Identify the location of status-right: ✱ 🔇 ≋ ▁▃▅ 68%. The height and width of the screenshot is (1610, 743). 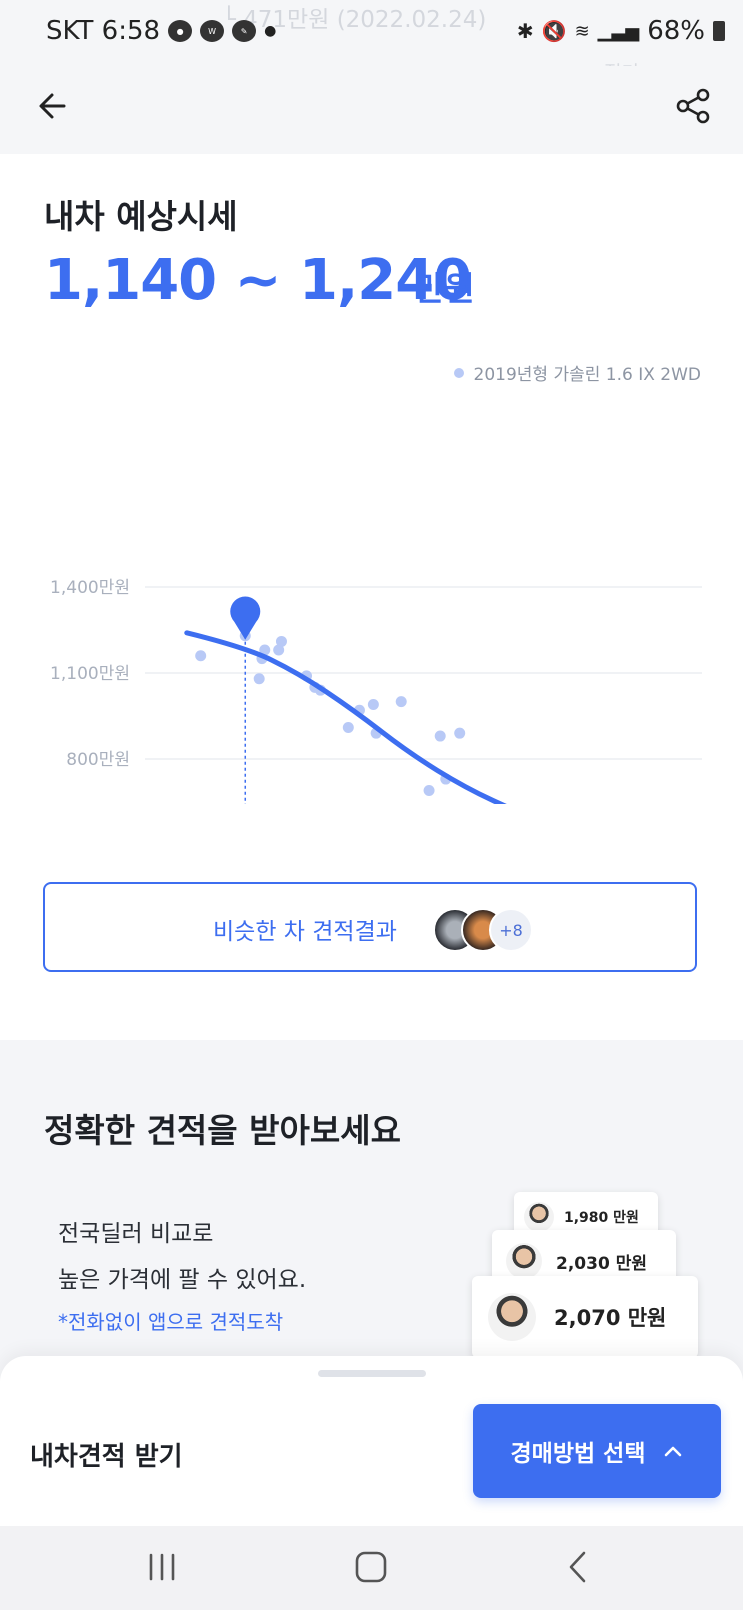
(621, 31).